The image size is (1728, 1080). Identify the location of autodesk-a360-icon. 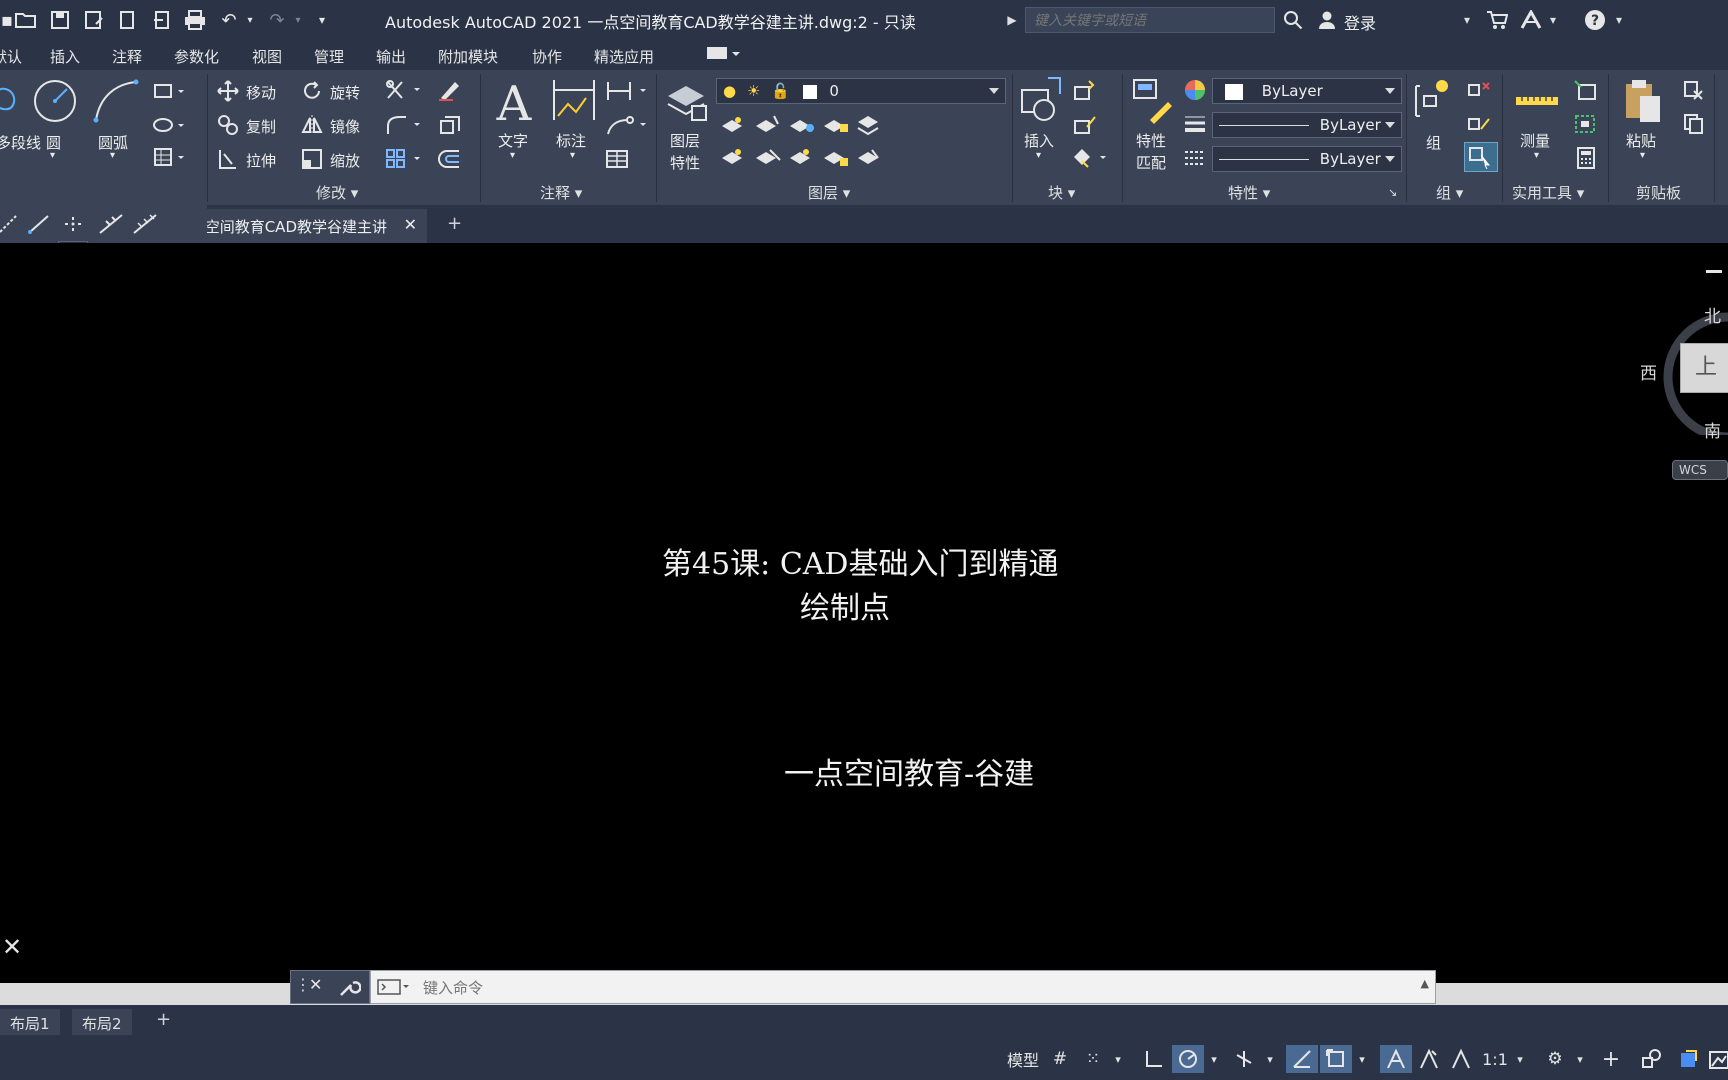
(1531, 20).